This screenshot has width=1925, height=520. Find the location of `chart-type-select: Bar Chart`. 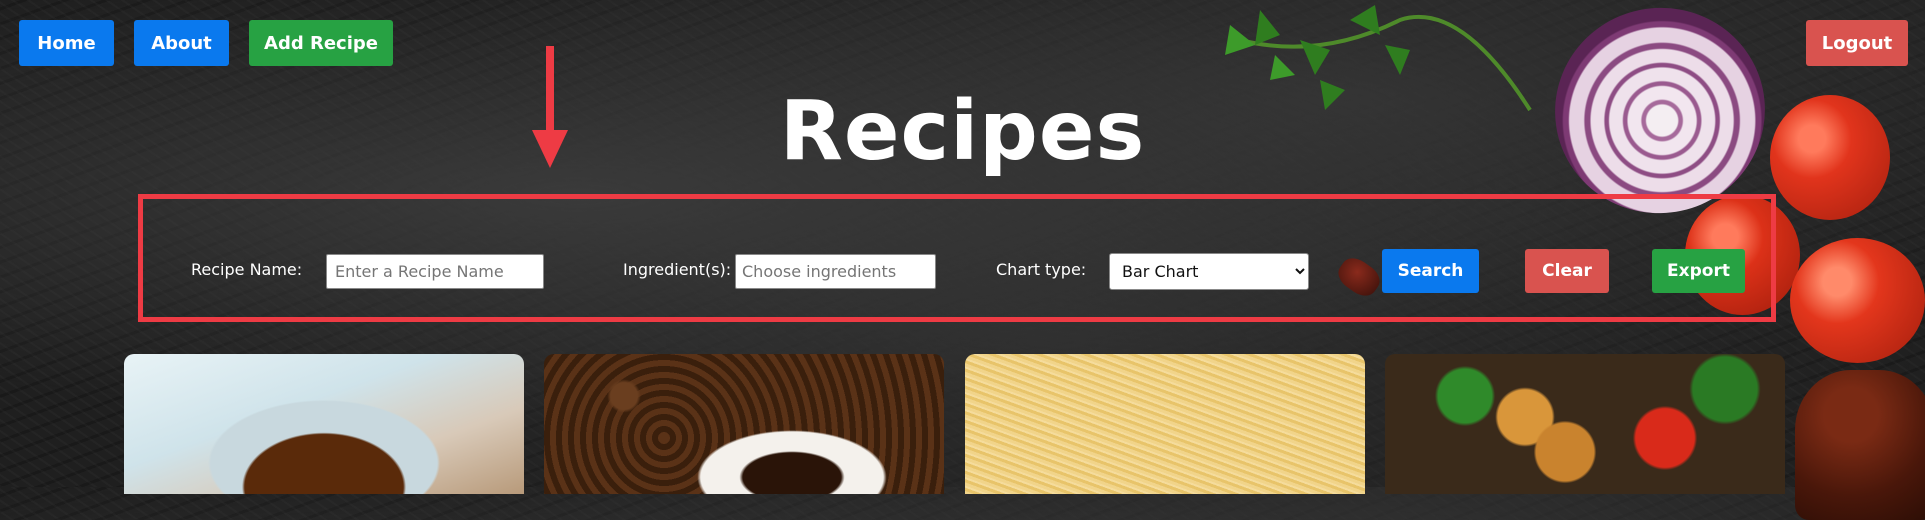

chart-type-select: Bar Chart is located at coordinates (1209, 271).